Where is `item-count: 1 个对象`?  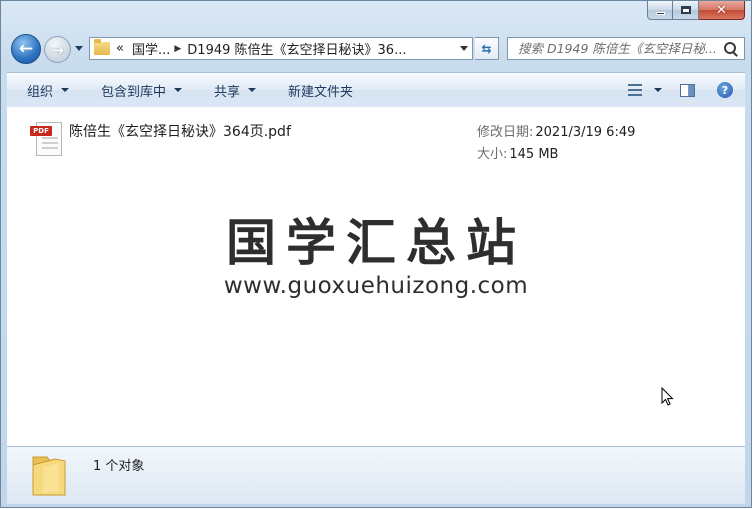
item-count: 1 个对象 is located at coordinates (119, 466).